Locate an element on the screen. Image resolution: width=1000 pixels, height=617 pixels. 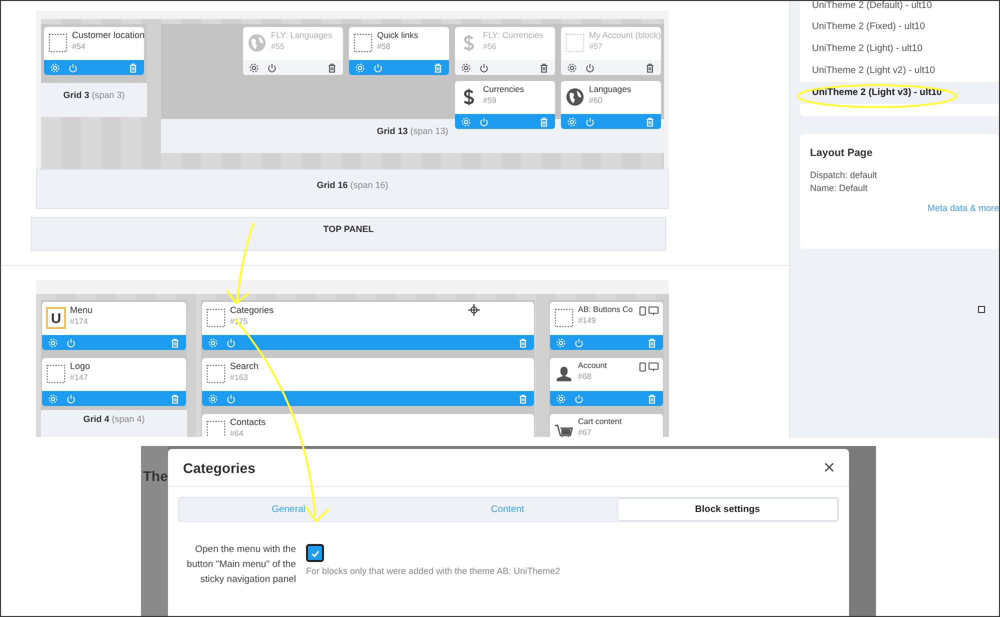
panel-label: TOP PANEL is located at coordinates (348, 234).